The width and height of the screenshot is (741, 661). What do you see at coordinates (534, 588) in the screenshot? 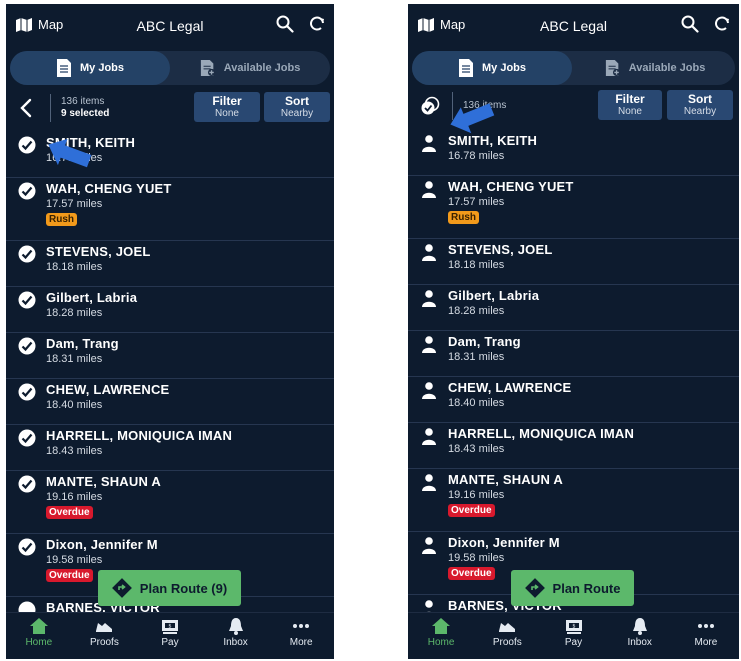
I see `route-icon` at bounding box center [534, 588].